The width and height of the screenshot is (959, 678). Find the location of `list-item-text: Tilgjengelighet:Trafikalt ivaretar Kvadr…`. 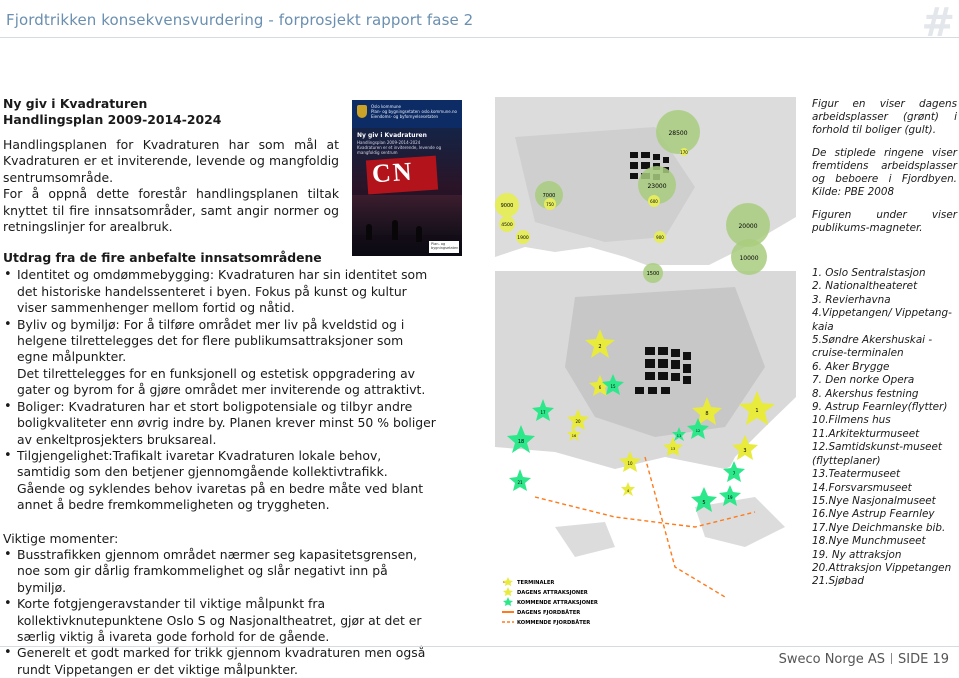

list-item-text: Tilgjengelighet:Trafikalt ivaretar Kvadr… is located at coordinates (202, 463).